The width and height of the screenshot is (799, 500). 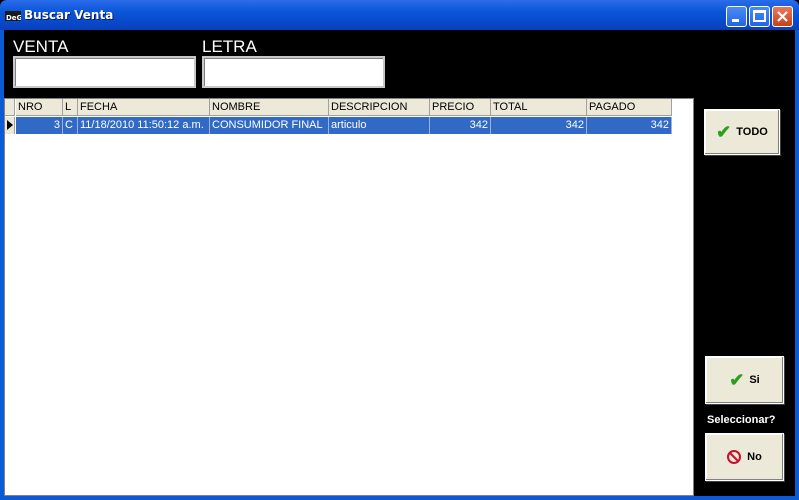 I want to click on cell-total: 342, so click(x=539, y=125).